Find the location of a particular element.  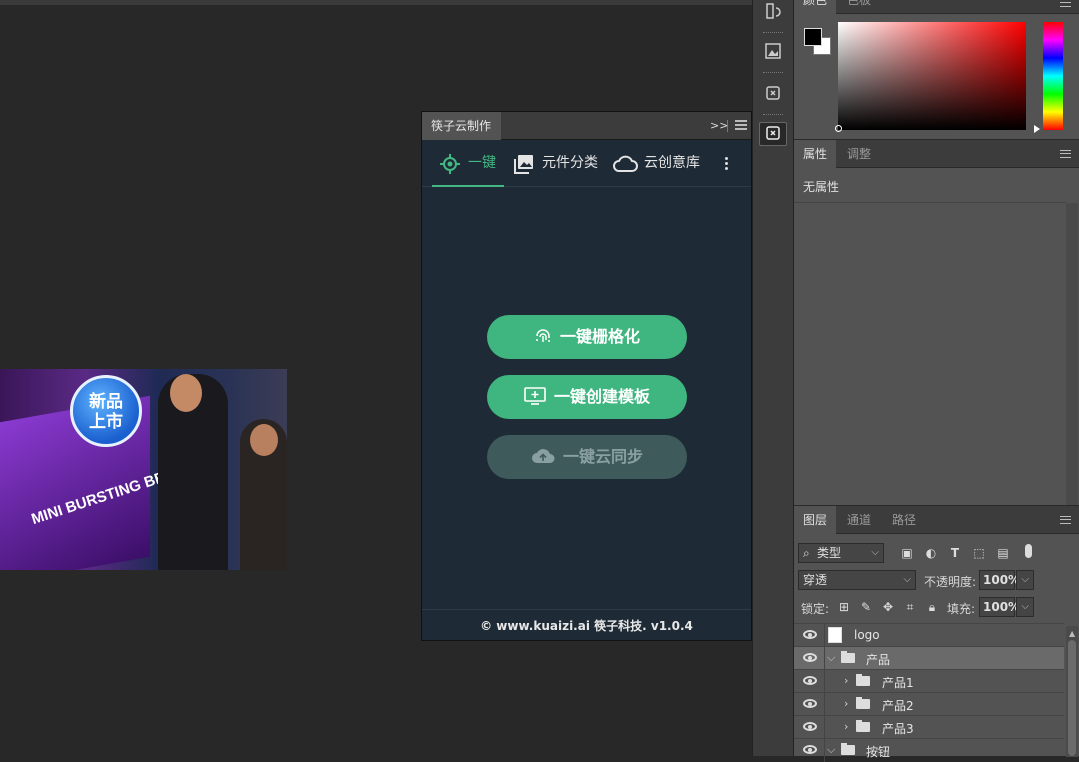

layer-filter-select: ⌕ 类型 ⌵ is located at coordinates (841, 553).